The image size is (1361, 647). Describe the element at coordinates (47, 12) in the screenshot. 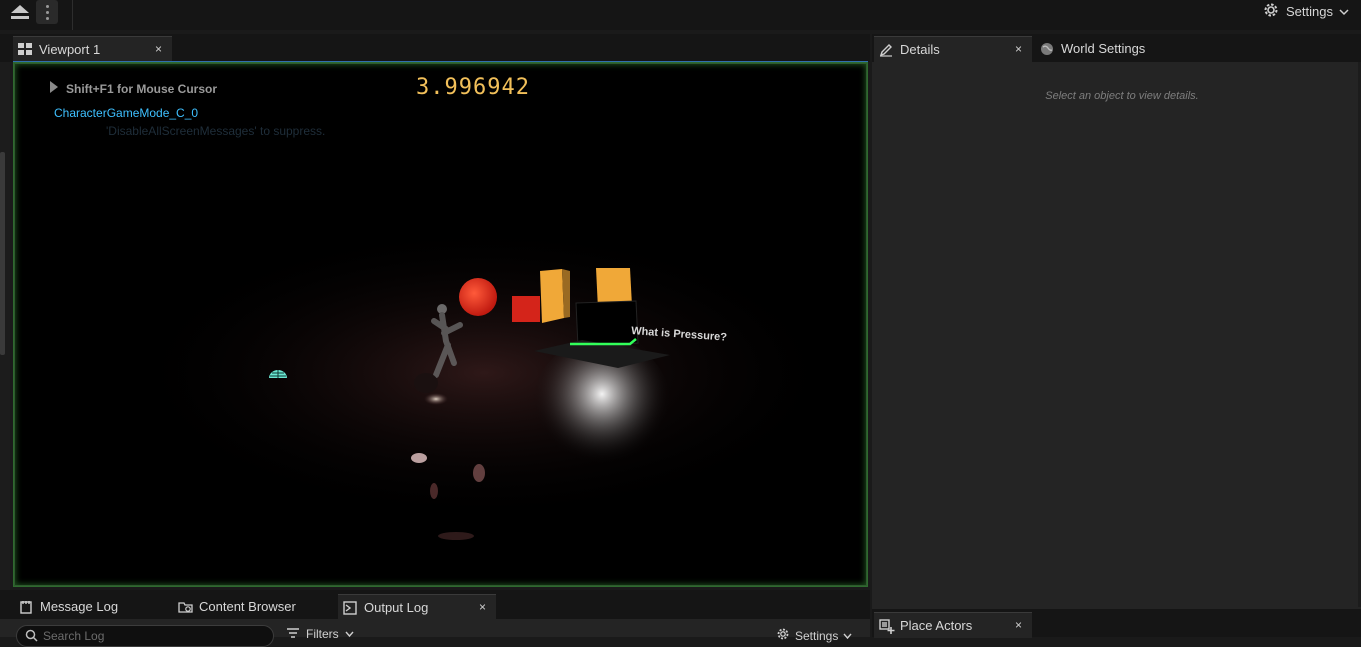

I see `kebab-icon` at that location.